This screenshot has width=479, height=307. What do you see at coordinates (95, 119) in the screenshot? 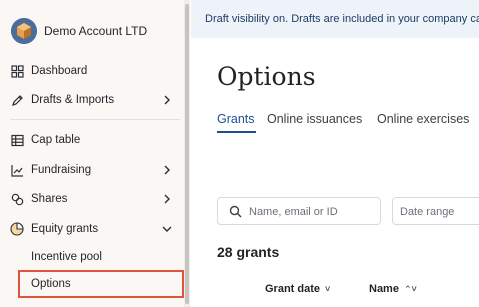
I see `sidebar-divider` at bounding box center [95, 119].